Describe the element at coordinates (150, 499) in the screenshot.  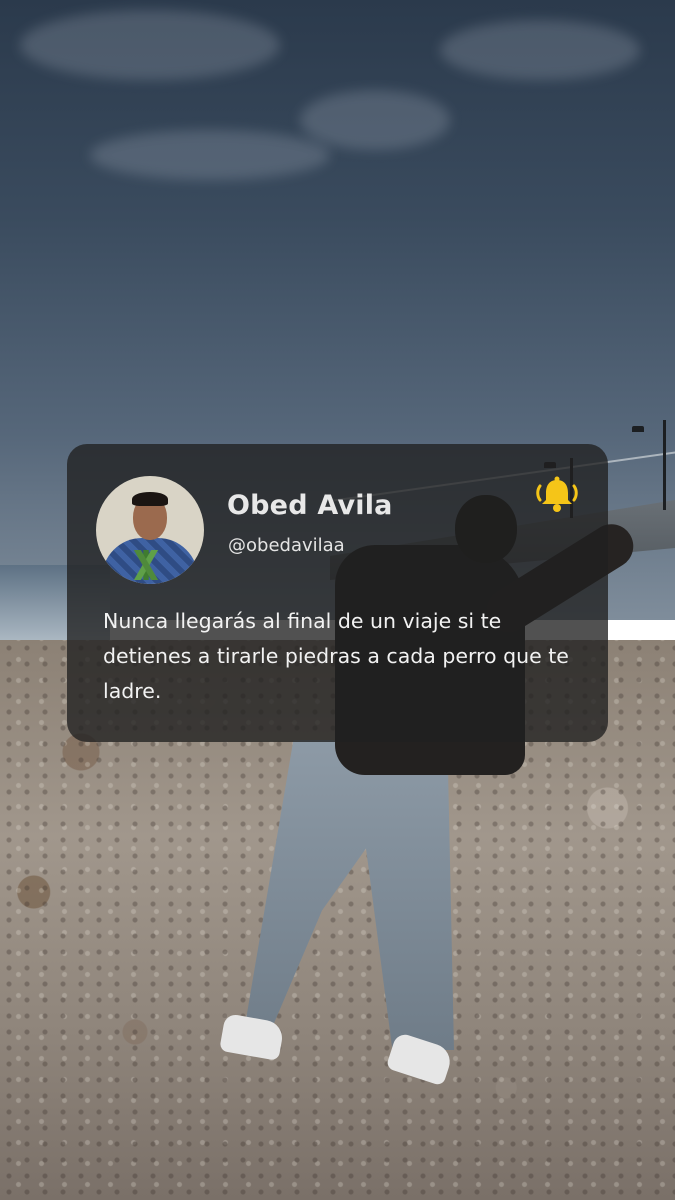
I see `avatar-hair` at that location.